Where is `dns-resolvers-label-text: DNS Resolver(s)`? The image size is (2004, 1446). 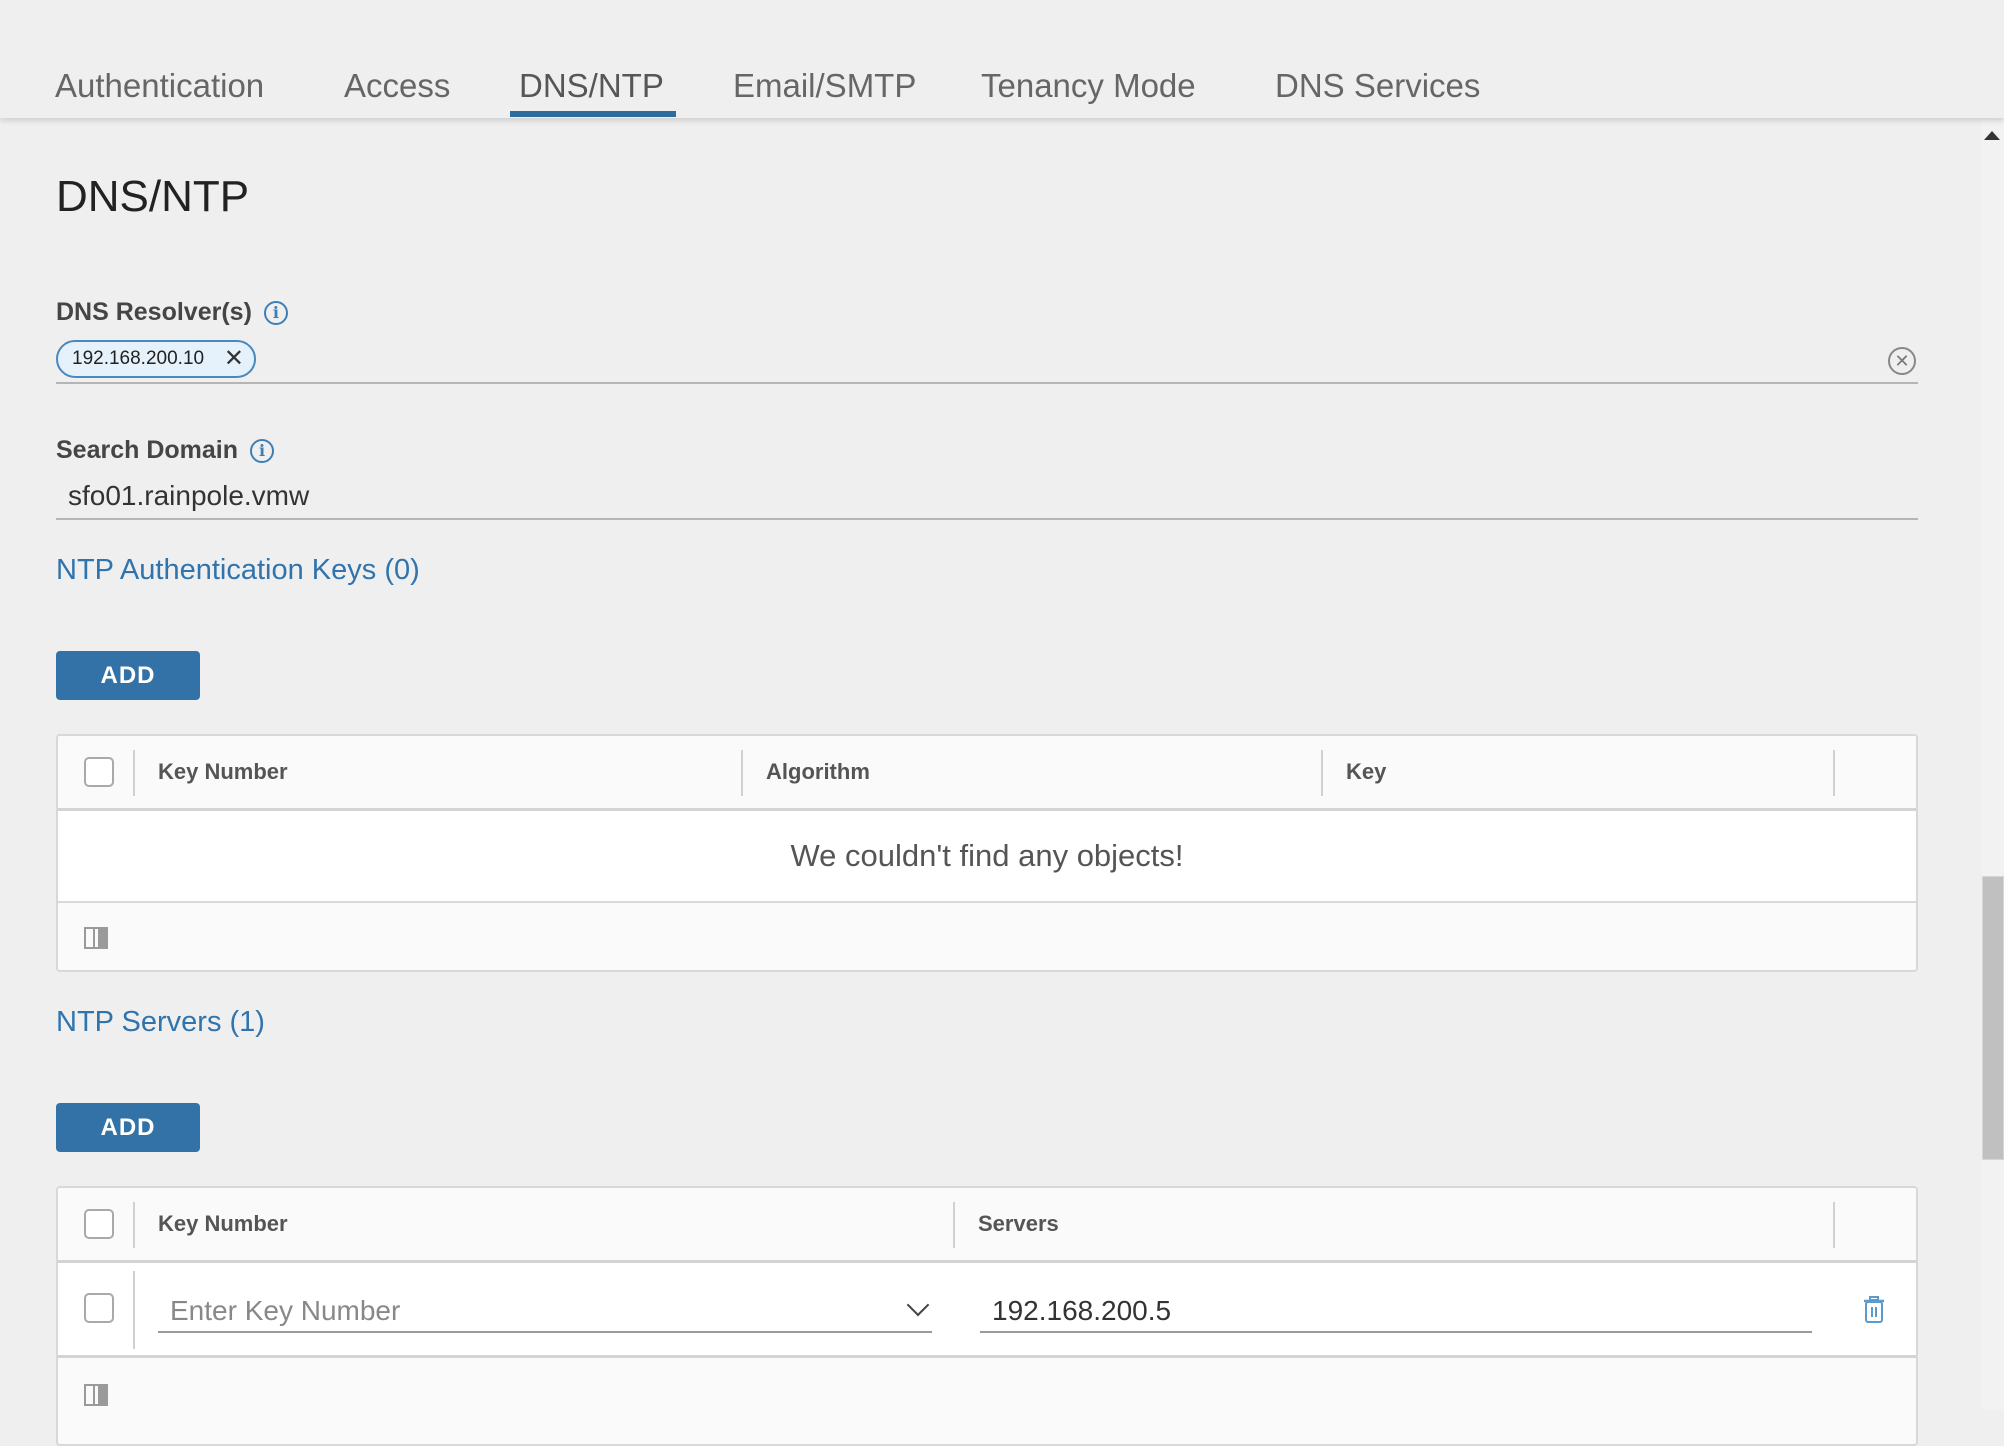
dns-resolvers-label-text: DNS Resolver(s) is located at coordinates (154, 312).